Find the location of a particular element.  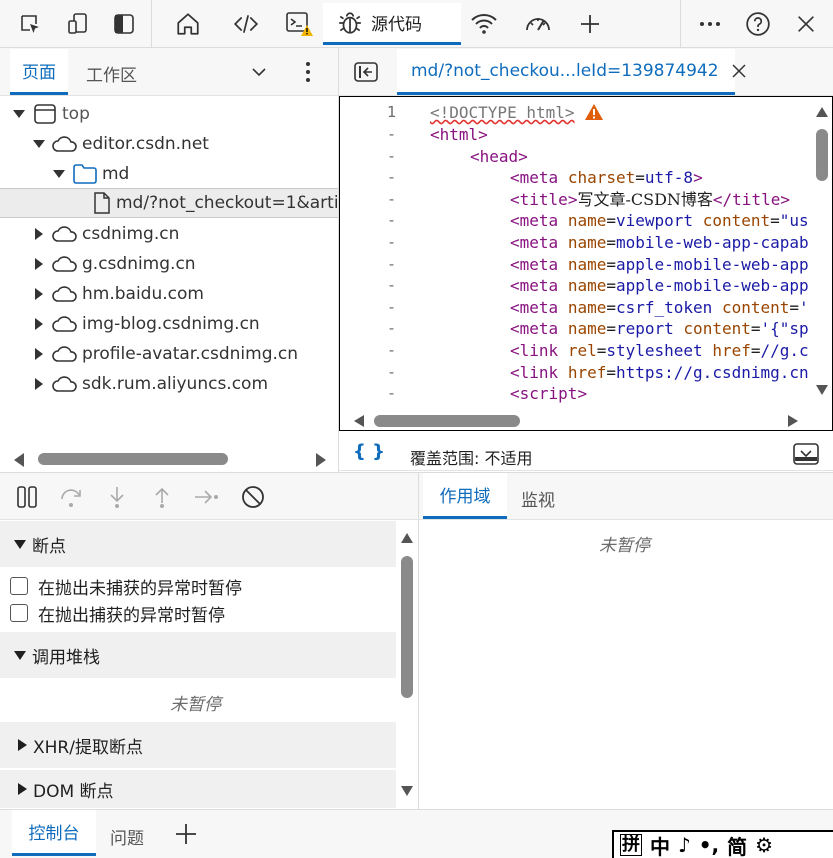

sidebar-scroll-up-icon is located at coordinates (407, 538).